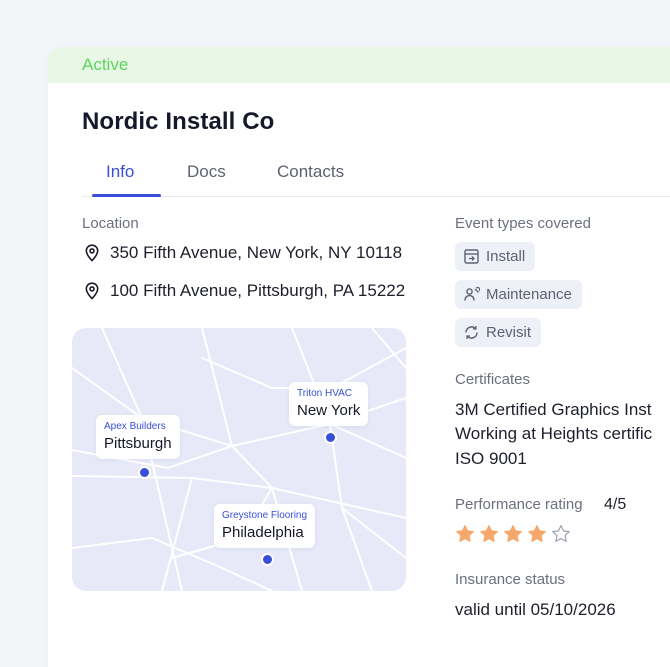 Image resolution: width=670 pixels, height=667 pixels. What do you see at coordinates (506, 256) in the screenshot?
I see `chip-label: Install` at bounding box center [506, 256].